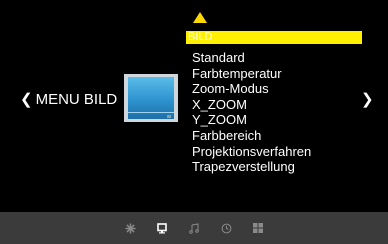 The width and height of the screenshot is (388, 244). Describe the element at coordinates (258, 228) in the screenshot. I see `grid-icon` at that location.